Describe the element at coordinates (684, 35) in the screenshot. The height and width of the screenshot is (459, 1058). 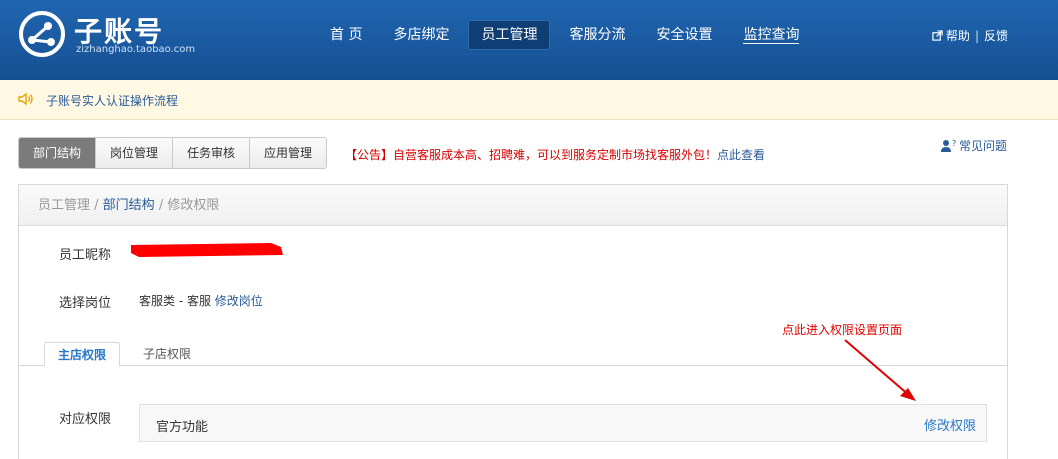
I see `nav-security-settings: 安全设置` at that location.